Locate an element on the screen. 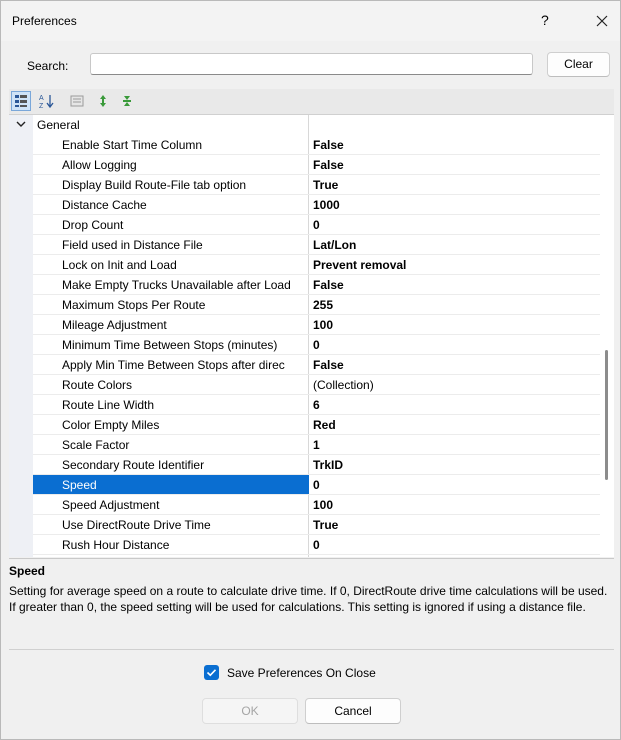 Image resolution: width=621 pixels, height=740 pixels. property-name: Make Empty Trucks Unavailable after Load is located at coordinates (176, 285).